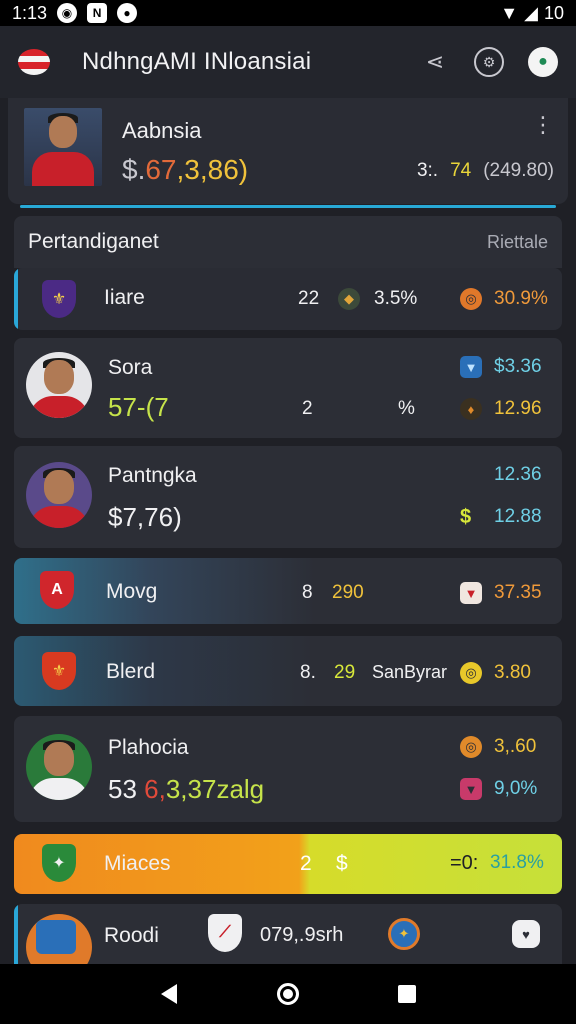  I want to click on home-icon, so click(288, 994).